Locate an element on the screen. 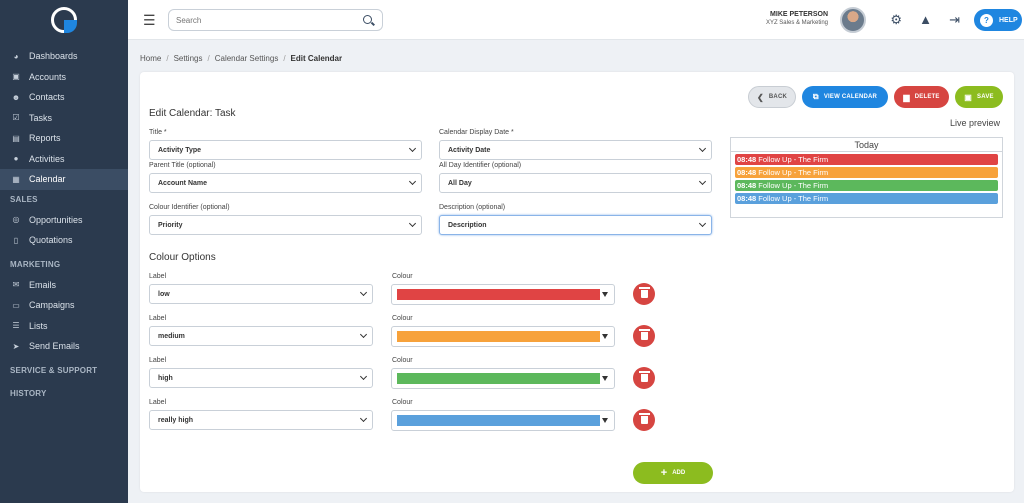  sidebar-item-reports: ▤ Reports is located at coordinates (64, 138).